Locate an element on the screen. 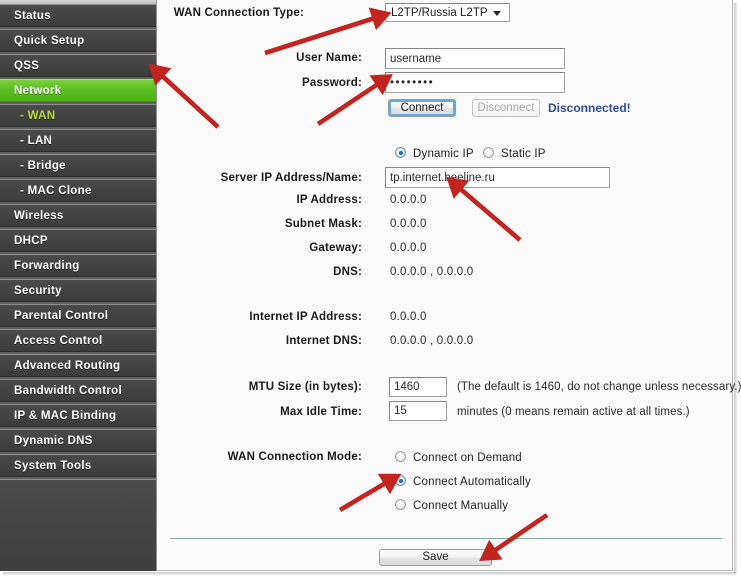  server-ip-label: Server IP Address/Name: is located at coordinates (291, 178).